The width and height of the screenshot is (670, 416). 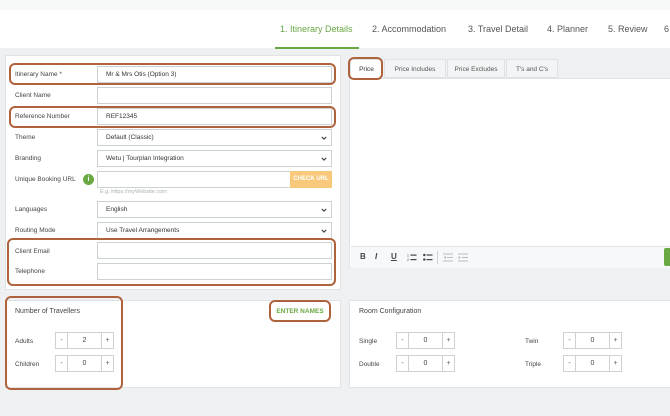 What do you see at coordinates (409, 29) in the screenshot?
I see `step-accommodation: 2. Accommodation` at bounding box center [409, 29].